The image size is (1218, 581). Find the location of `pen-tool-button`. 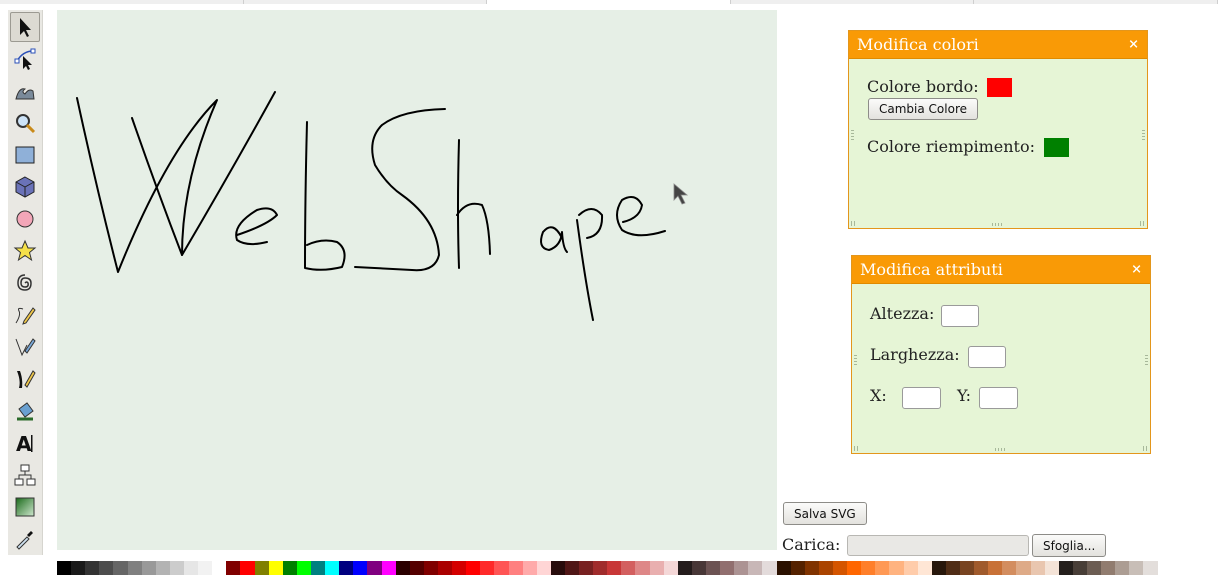

pen-tool-button is located at coordinates (25, 347).